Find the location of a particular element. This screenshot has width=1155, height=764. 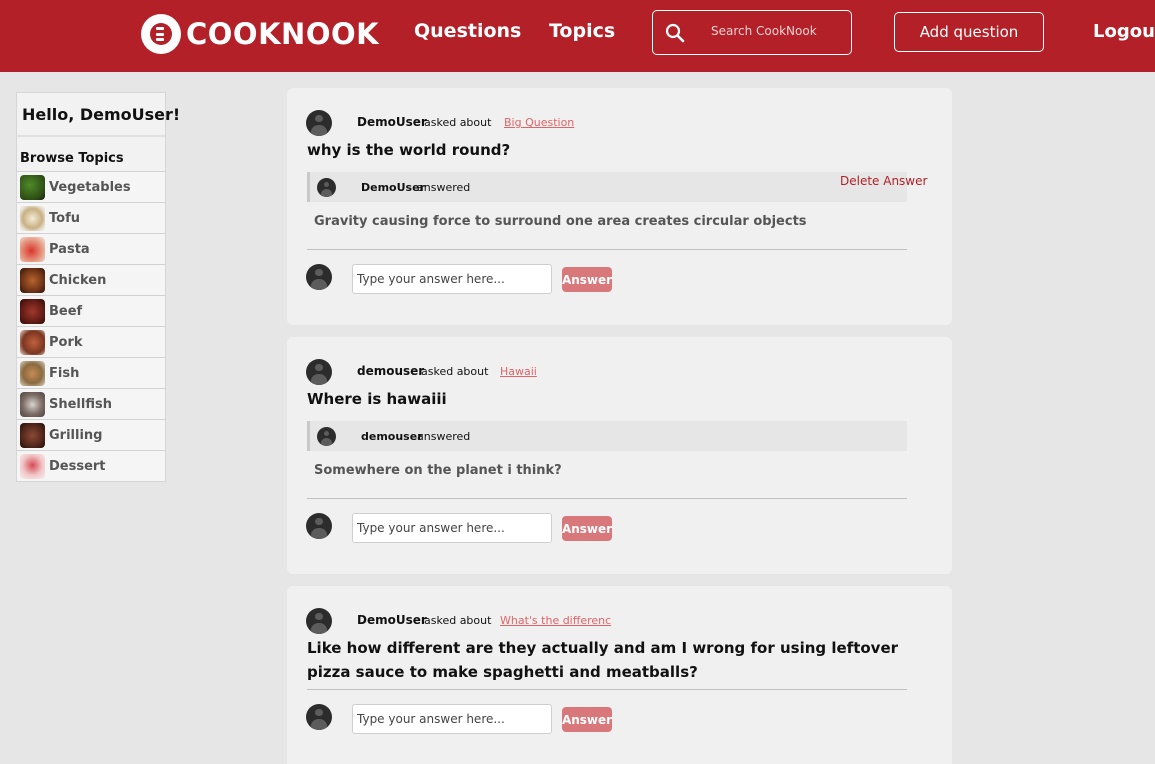

question-title: Where is hawaiii is located at coordinates (617, 399).